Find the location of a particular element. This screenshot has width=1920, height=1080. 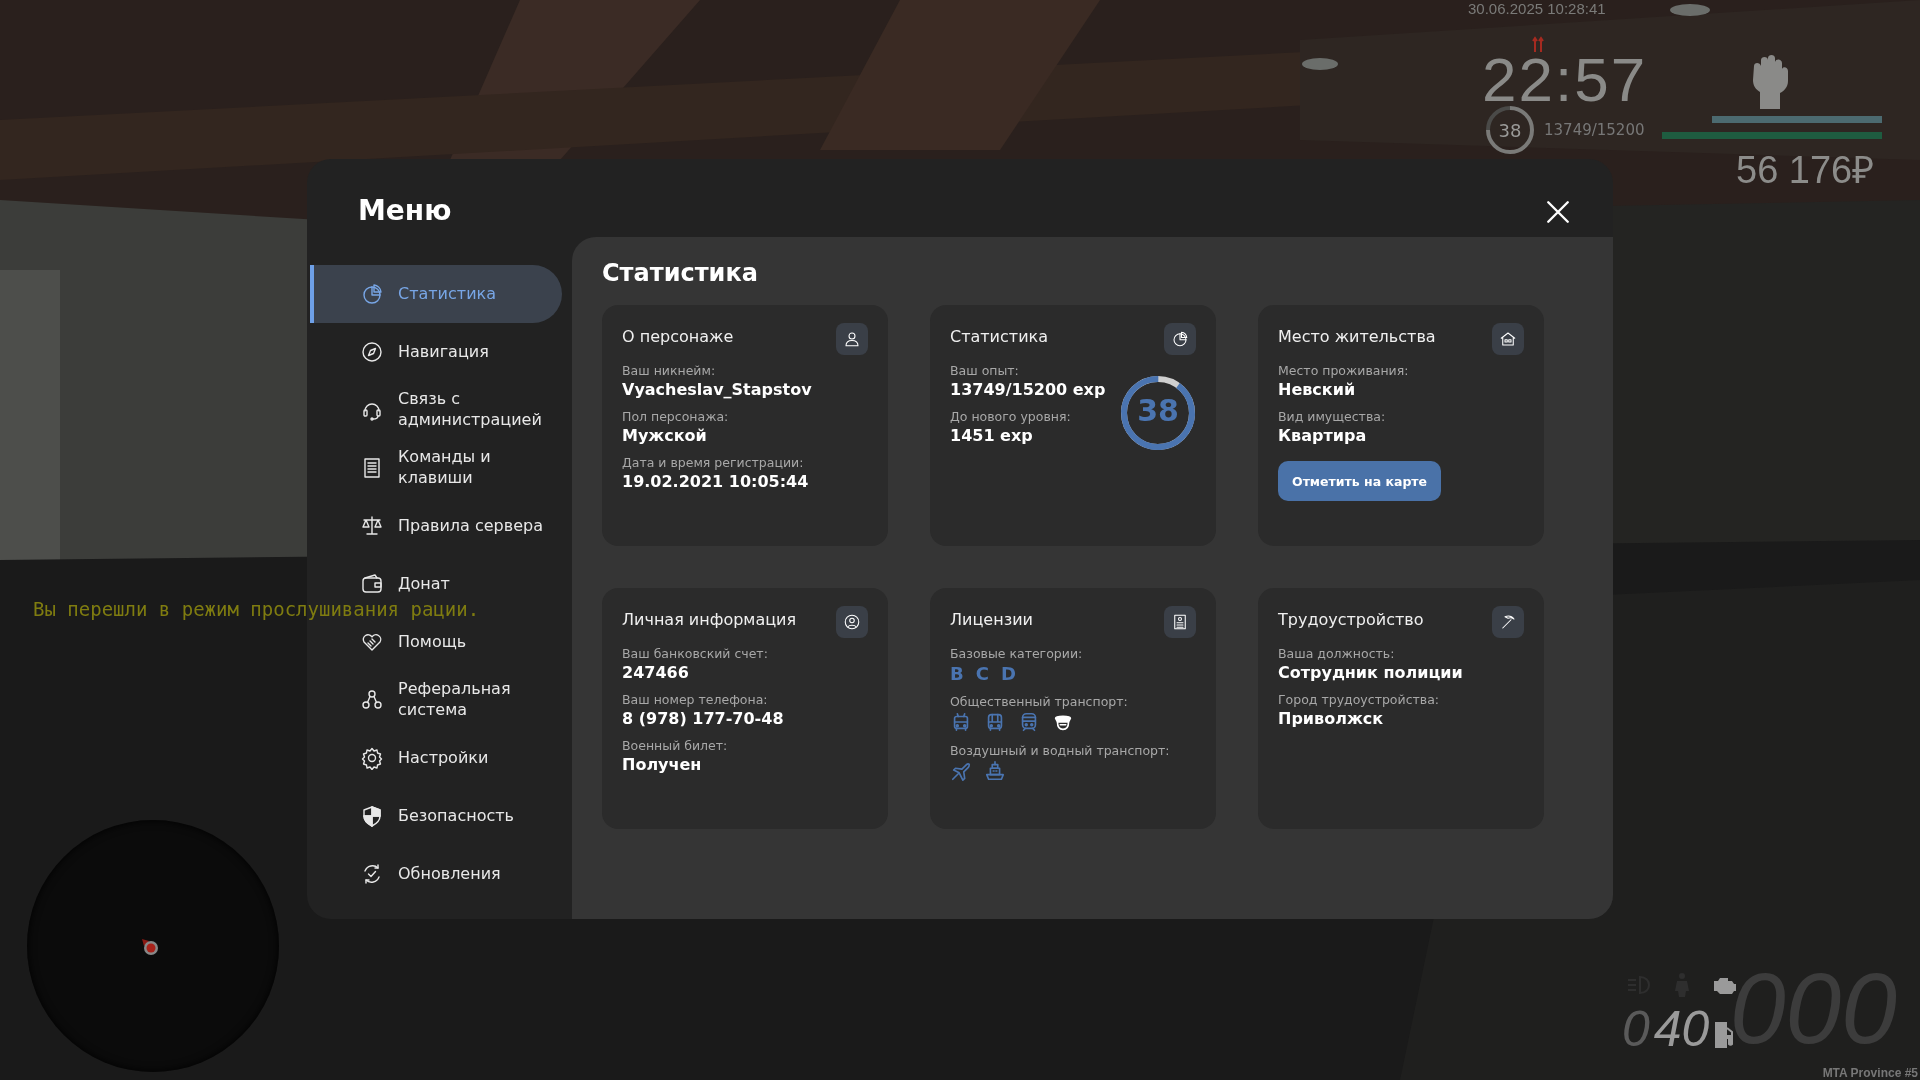

field-value: Мужской is located at coordinates (664, 435).